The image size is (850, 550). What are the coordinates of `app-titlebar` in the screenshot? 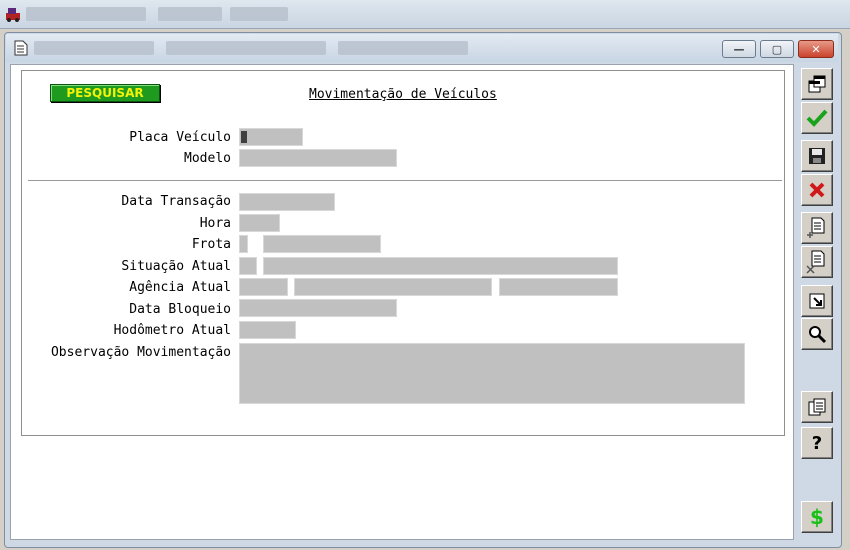 It's located at (425, 14).